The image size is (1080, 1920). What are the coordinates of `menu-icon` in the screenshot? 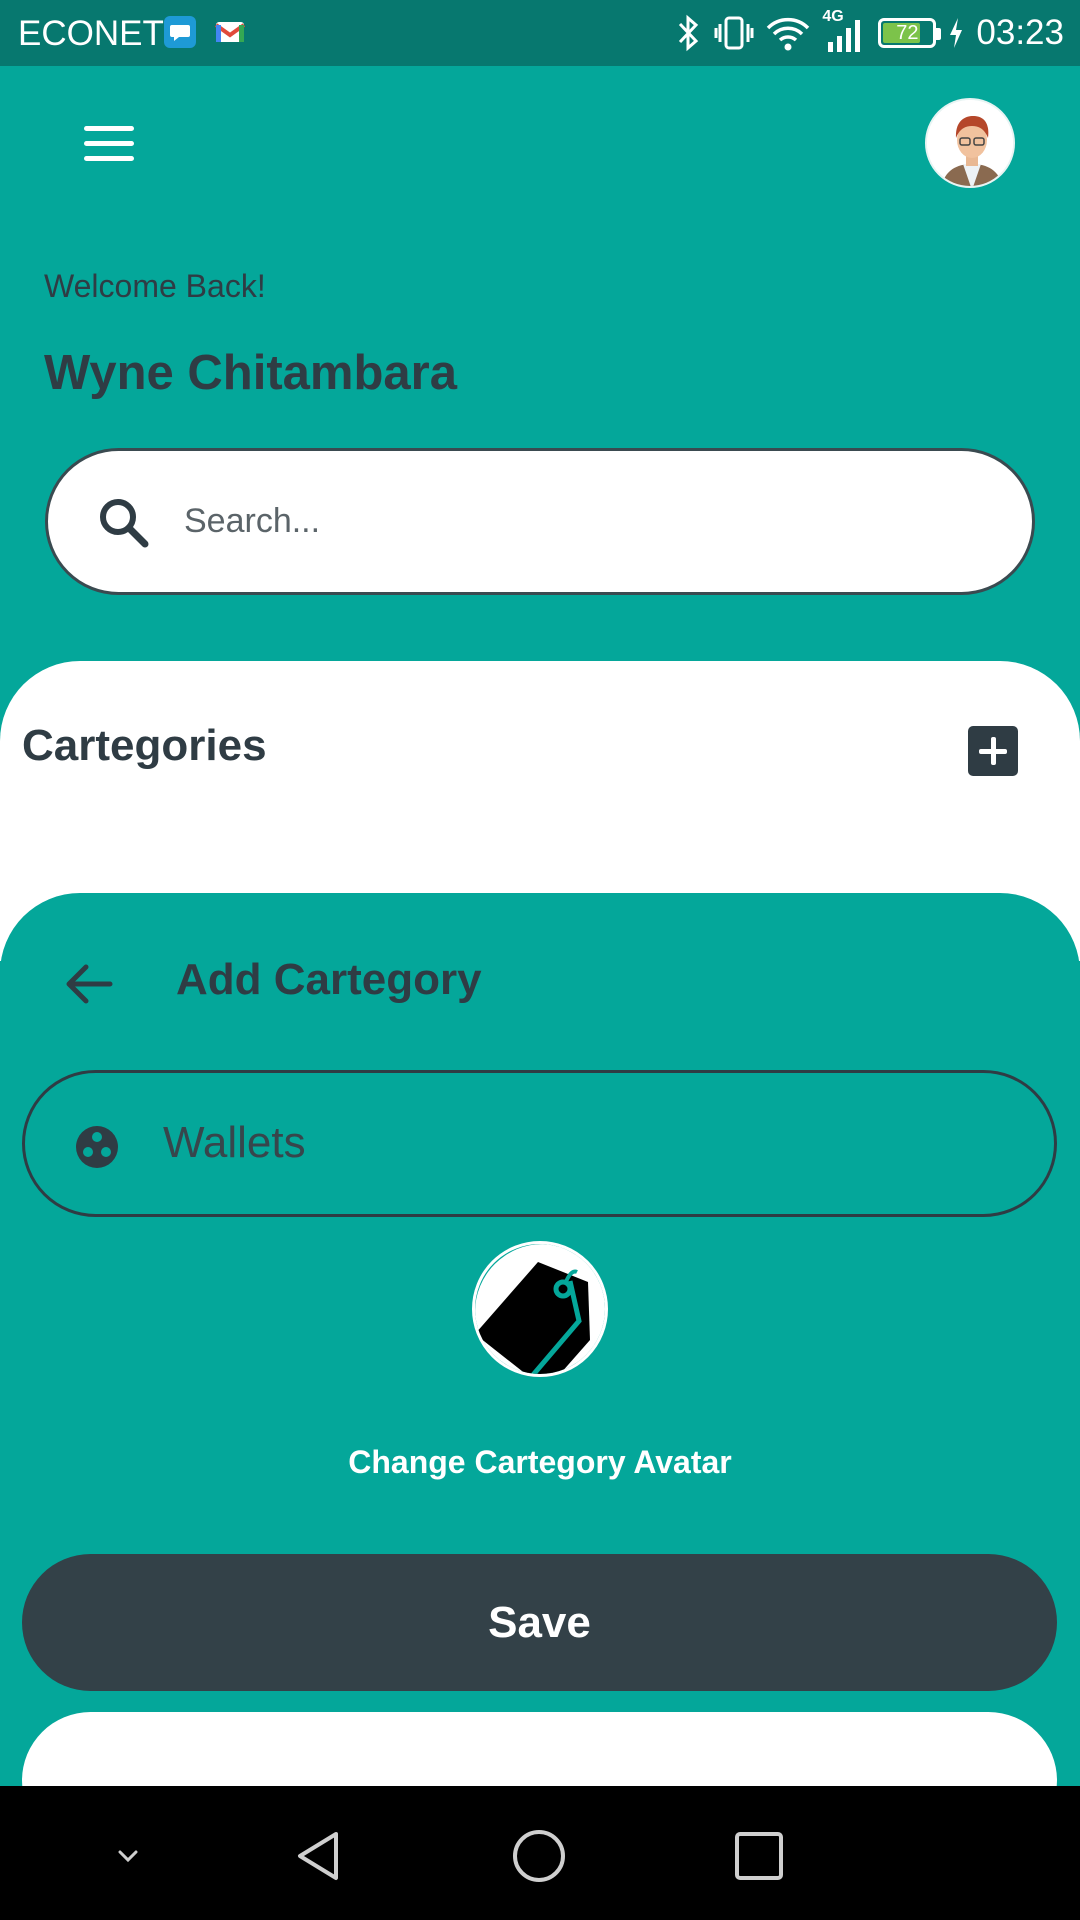 It's located at (110, 144).